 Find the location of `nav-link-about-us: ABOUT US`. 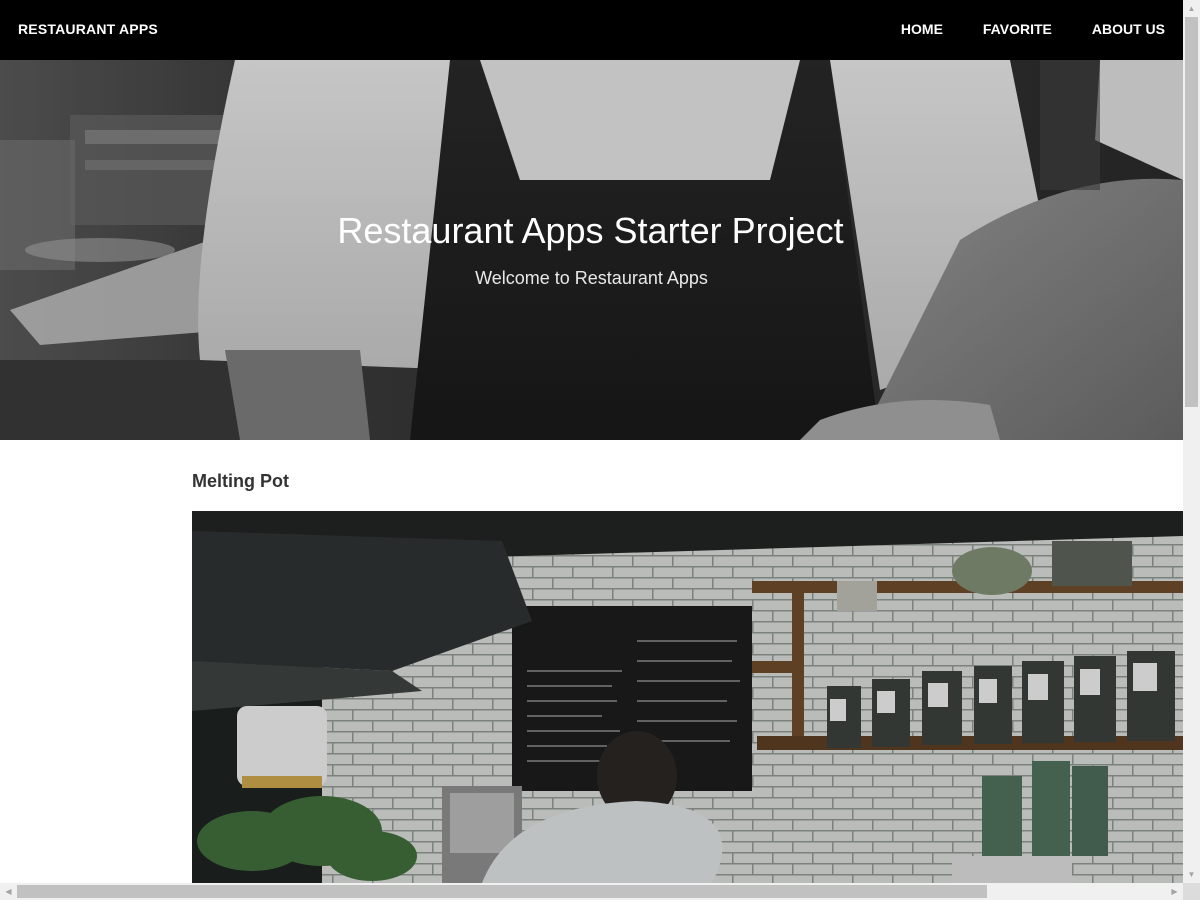

nav-link-about-us: ABOUT US is located at coordinates (1128, 29).